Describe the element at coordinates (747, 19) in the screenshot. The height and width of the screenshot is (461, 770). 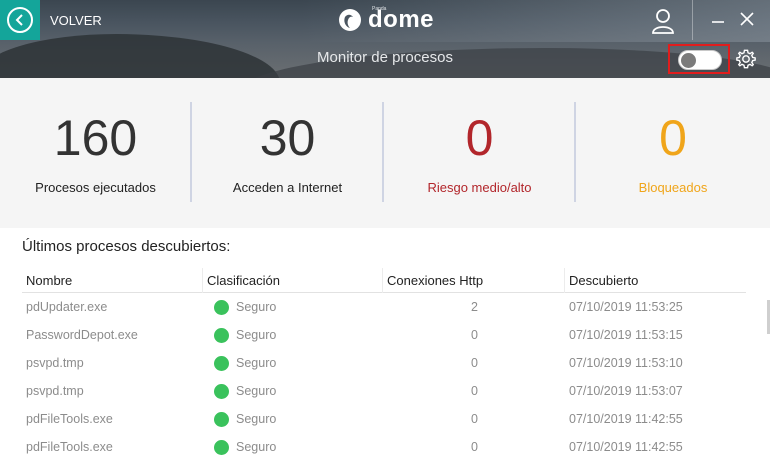
I see `close-icon` at that location.